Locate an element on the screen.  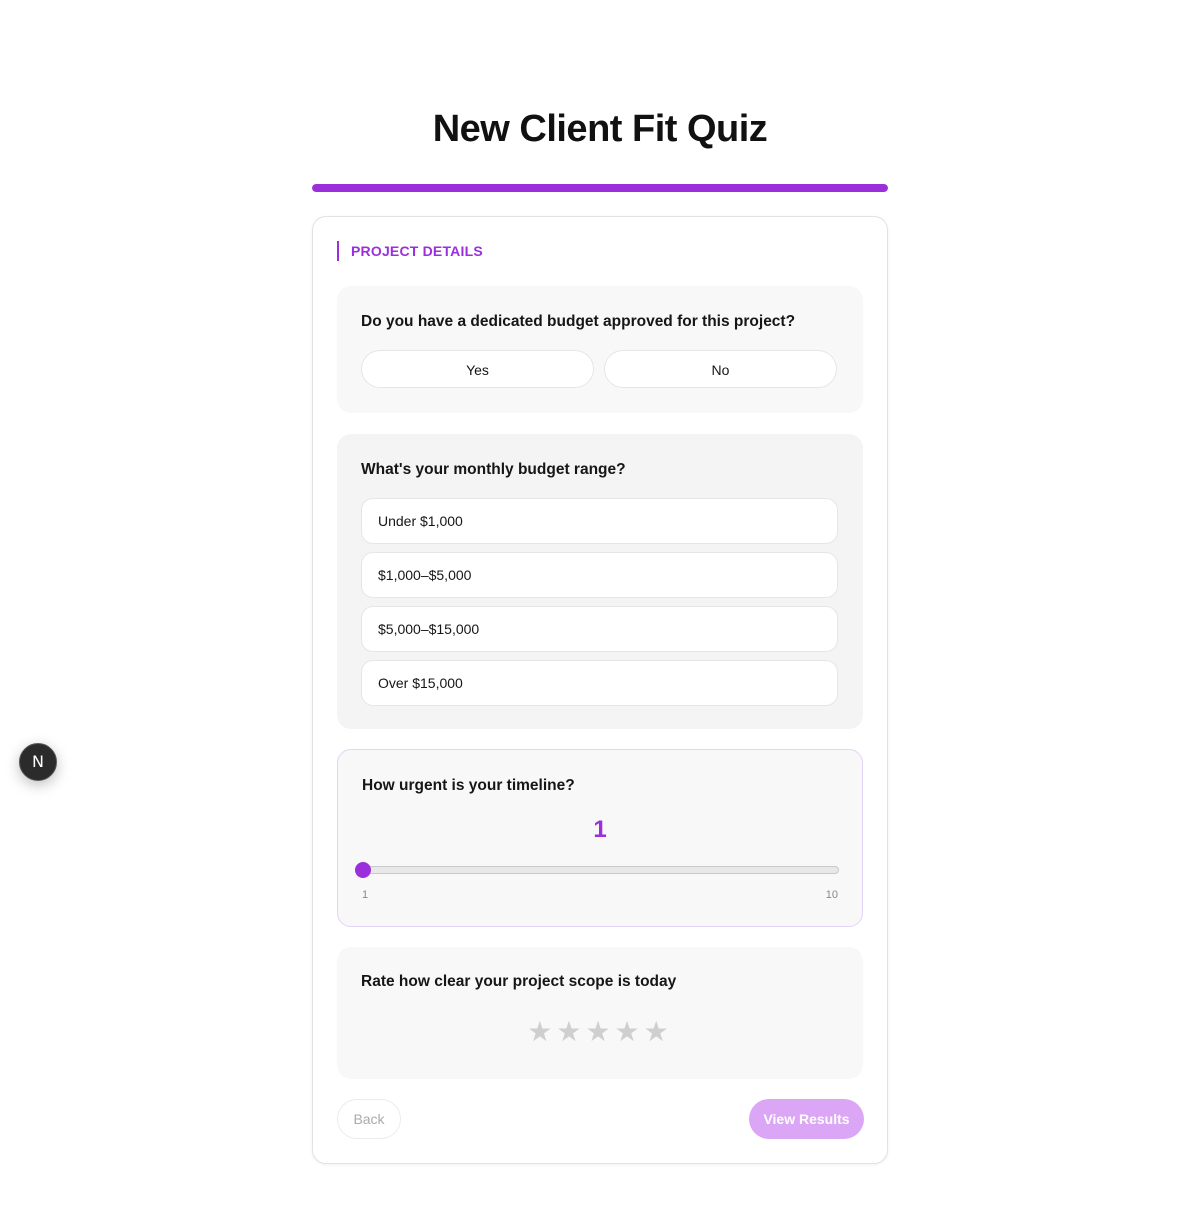
nextjs-icon: N is located at coordinates (38, 762).